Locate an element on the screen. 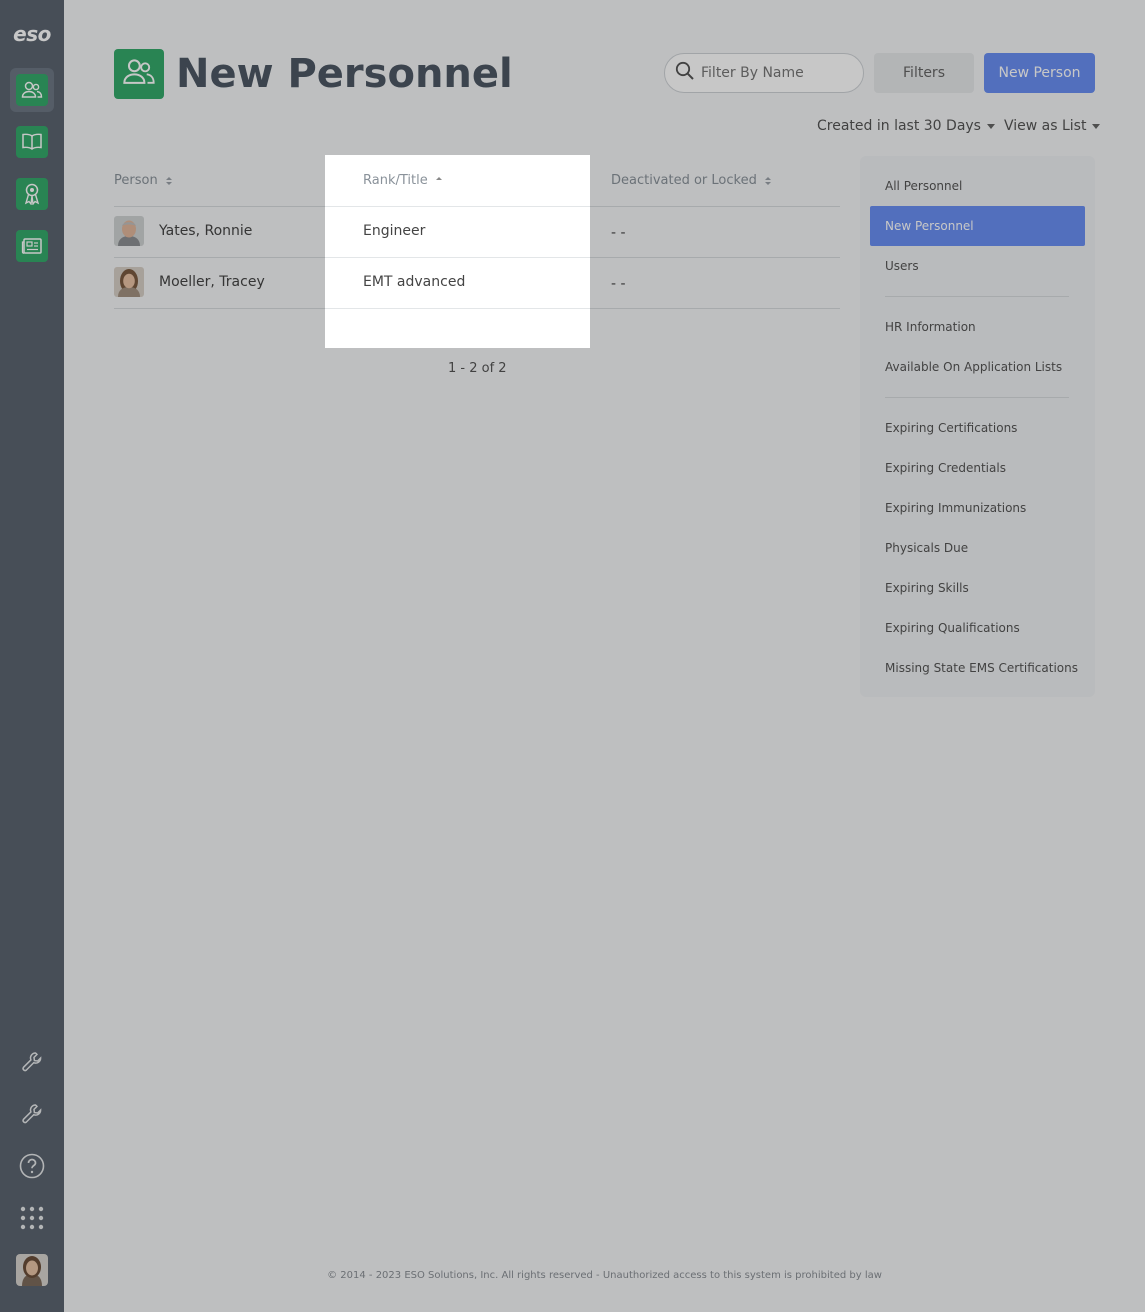 The image size is (1145, 1312). rail-news-button is located at coordinates (32, 246).